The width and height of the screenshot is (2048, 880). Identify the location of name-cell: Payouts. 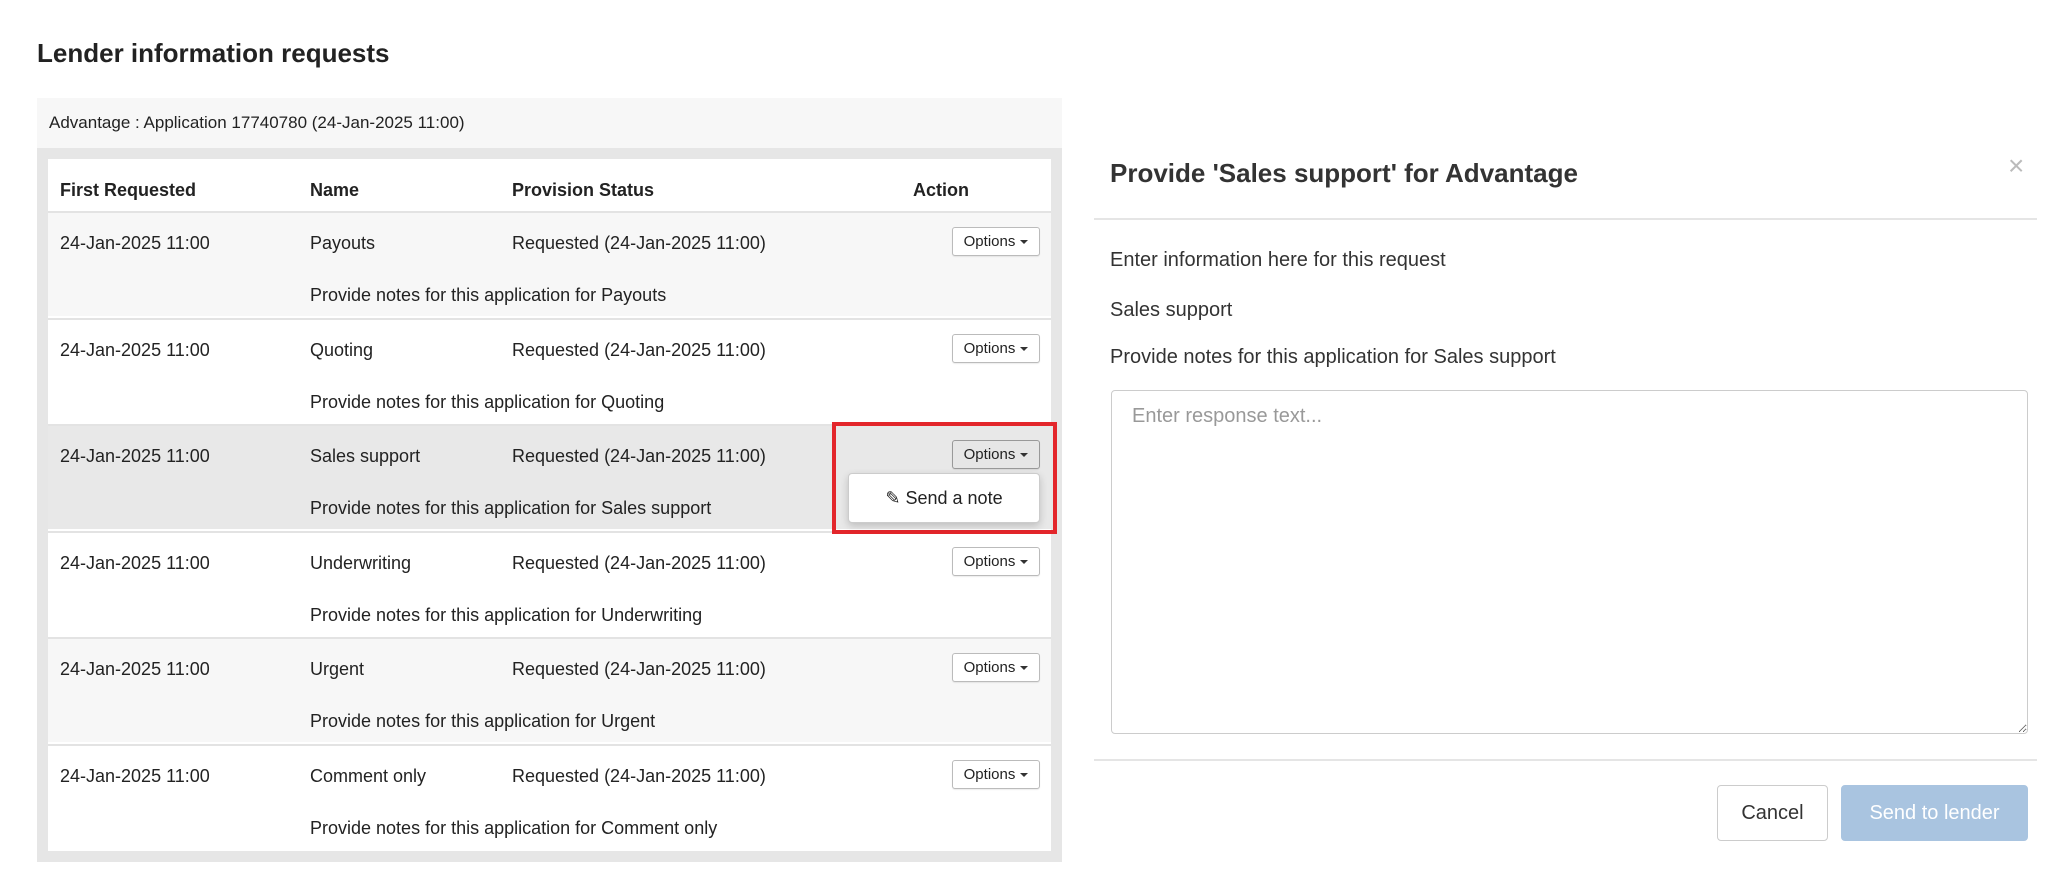
(343, 243).